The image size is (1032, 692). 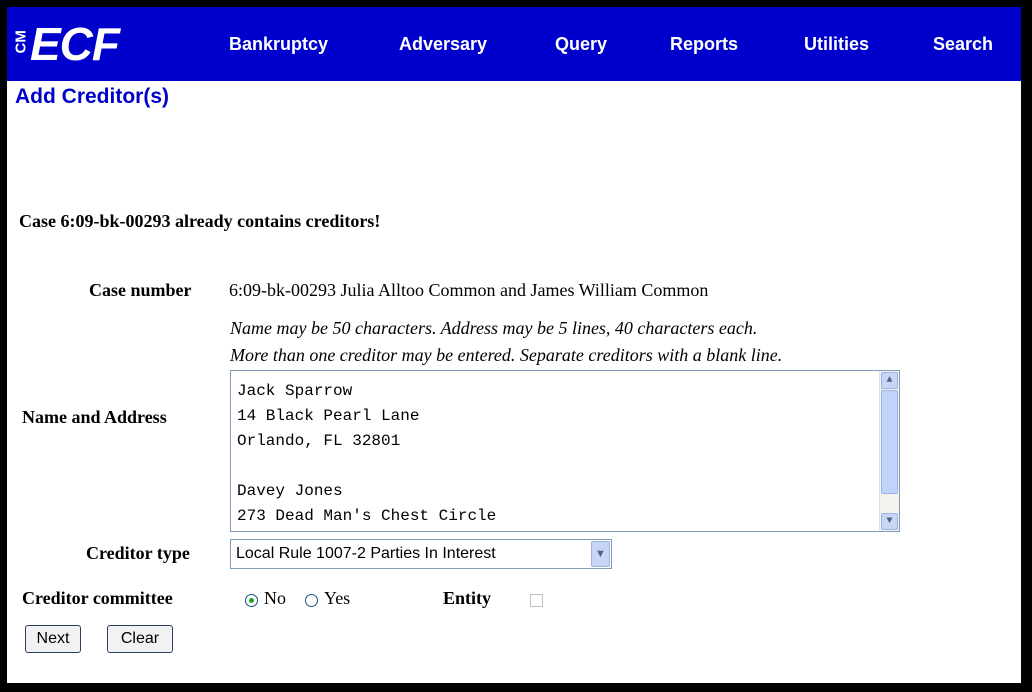 I want to click on entity-checkbox, so click(x=536, y=600).